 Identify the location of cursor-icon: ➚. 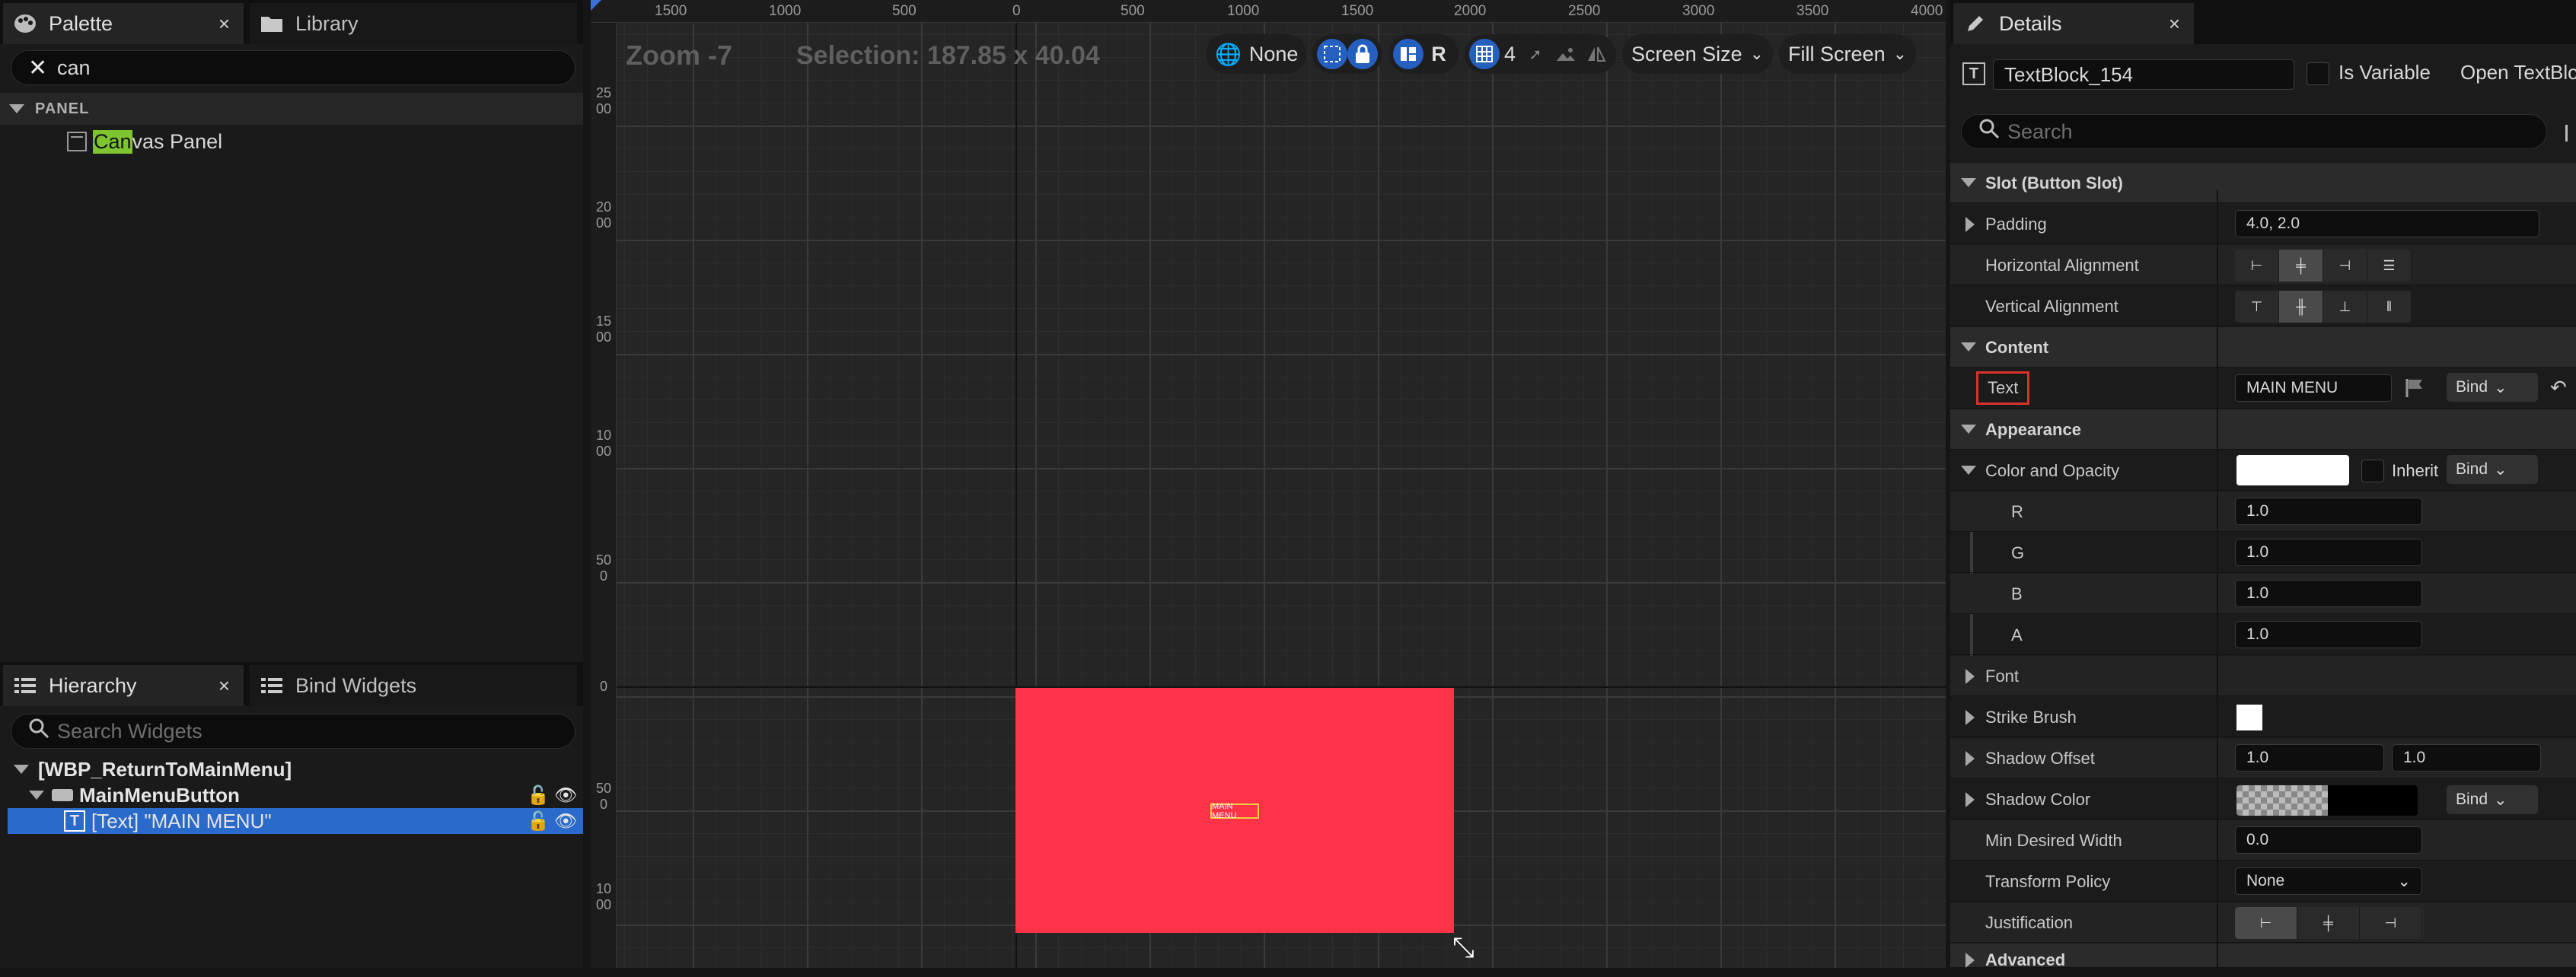
(1535, 54).